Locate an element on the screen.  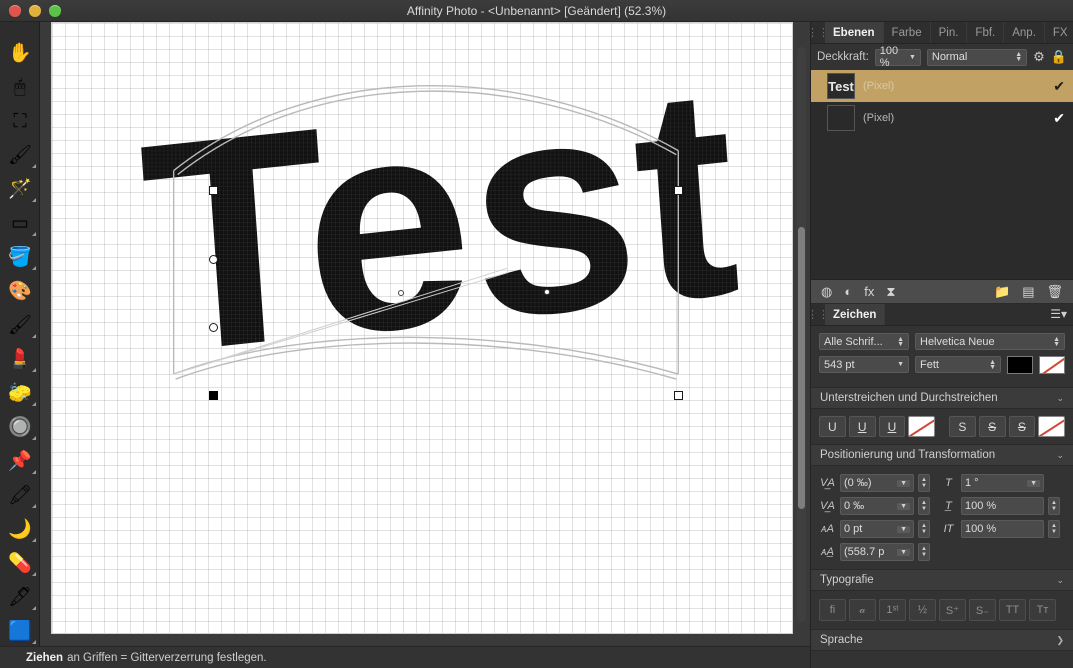
color-wheel-tool: 🎨 is located at coordinates (20, 291).